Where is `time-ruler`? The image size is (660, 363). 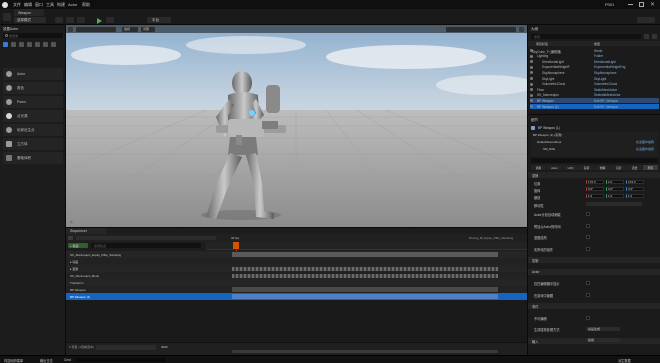
time-ruler is located at coordinates (366, 246).